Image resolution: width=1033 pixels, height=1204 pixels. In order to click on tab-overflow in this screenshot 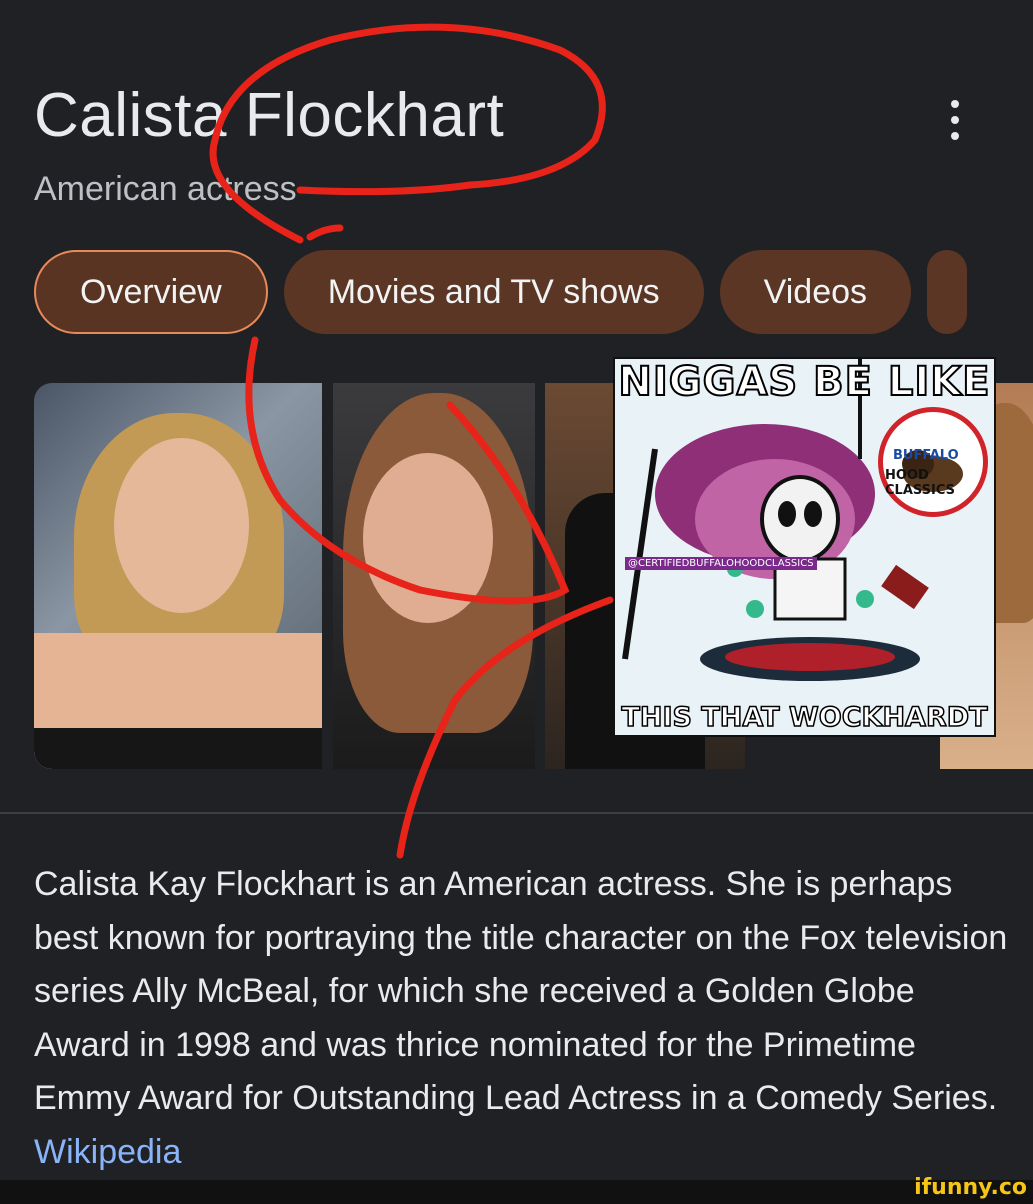, I will do `click(947, 292)`.